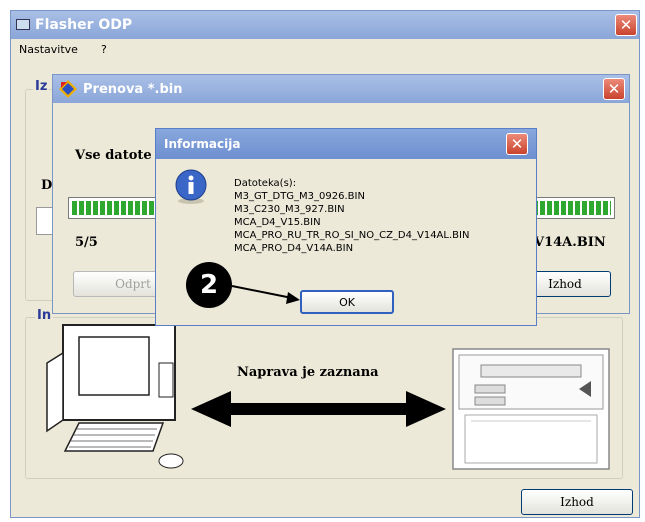 This screenshot has width=645, height=522. I want to click on device-status-text: Naprava je zaznana, so click(308, 372).